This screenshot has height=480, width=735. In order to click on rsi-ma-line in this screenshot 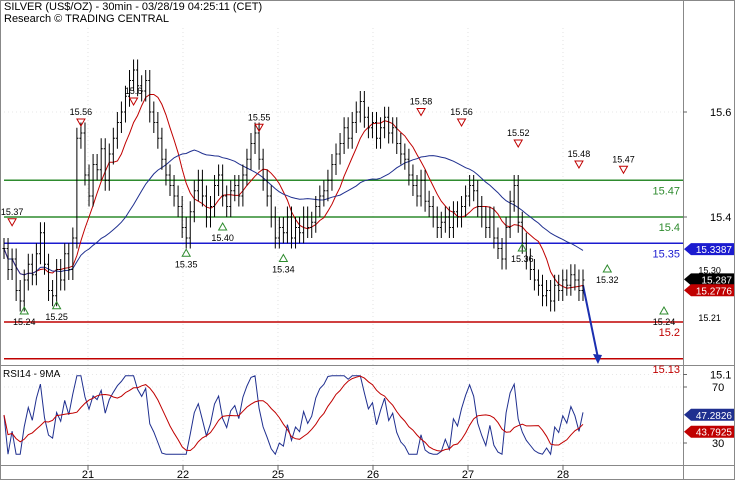, I will do `click(293, 413)`.